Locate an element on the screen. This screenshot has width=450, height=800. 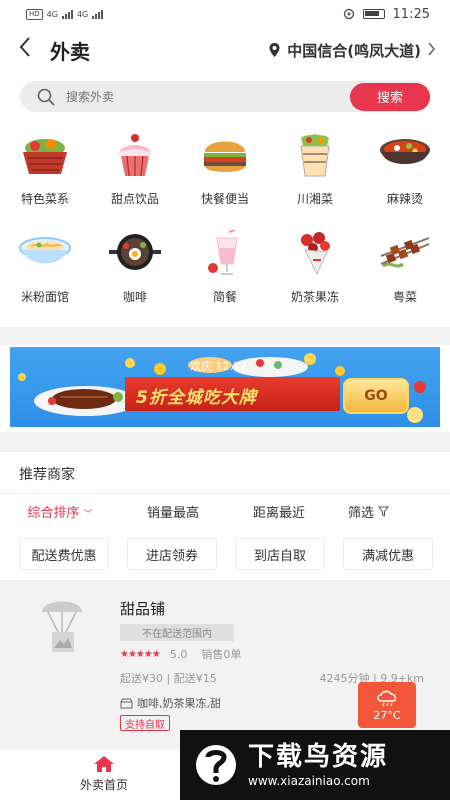
category-item: 川湘菜 is located at coordinates (315, 170).